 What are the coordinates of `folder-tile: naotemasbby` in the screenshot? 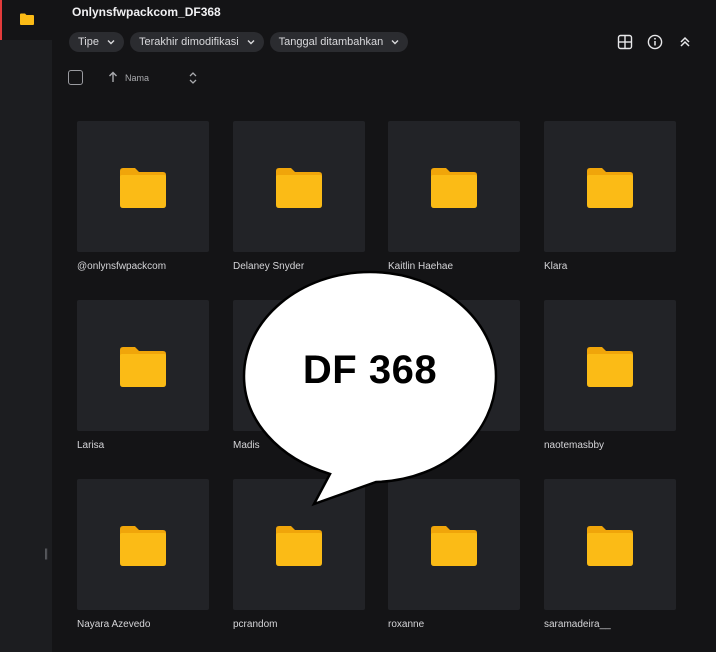 It's located at (610, 375).